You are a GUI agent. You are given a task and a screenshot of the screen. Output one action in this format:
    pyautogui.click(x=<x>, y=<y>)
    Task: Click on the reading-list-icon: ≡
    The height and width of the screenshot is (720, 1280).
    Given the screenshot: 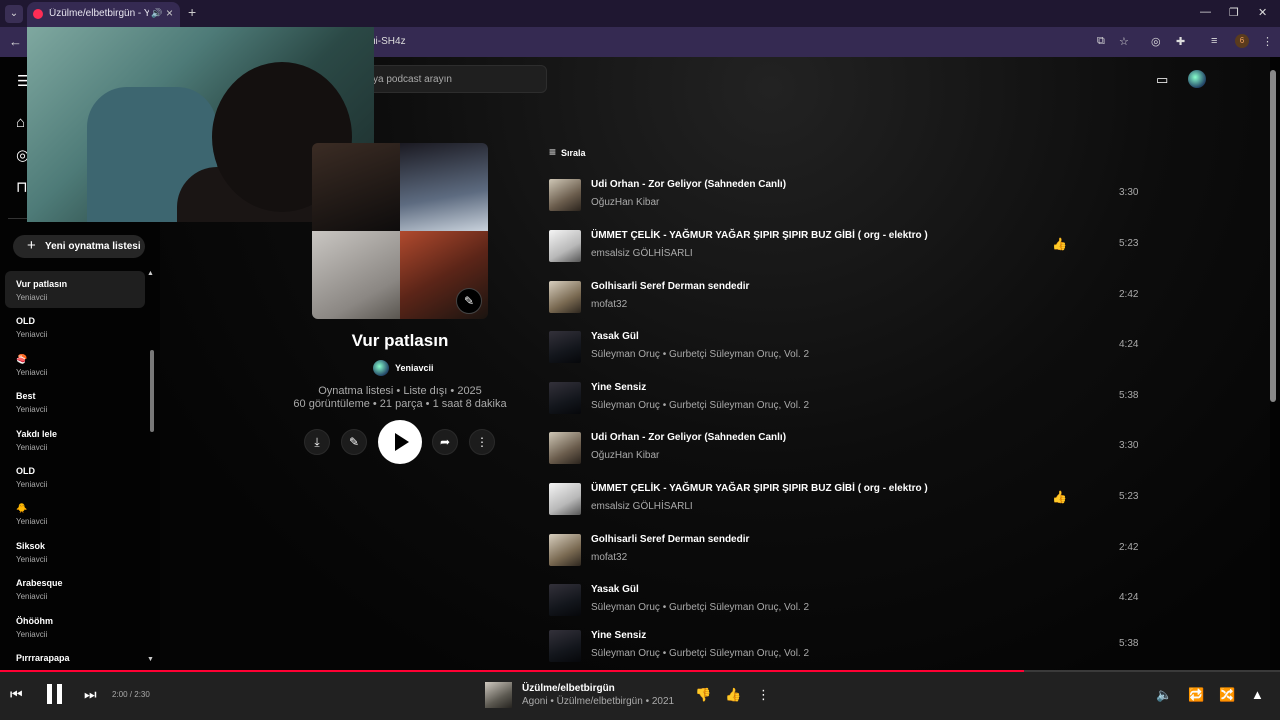 What is the action you would take?
    pyautogui.click(x=1214, y=41)
    